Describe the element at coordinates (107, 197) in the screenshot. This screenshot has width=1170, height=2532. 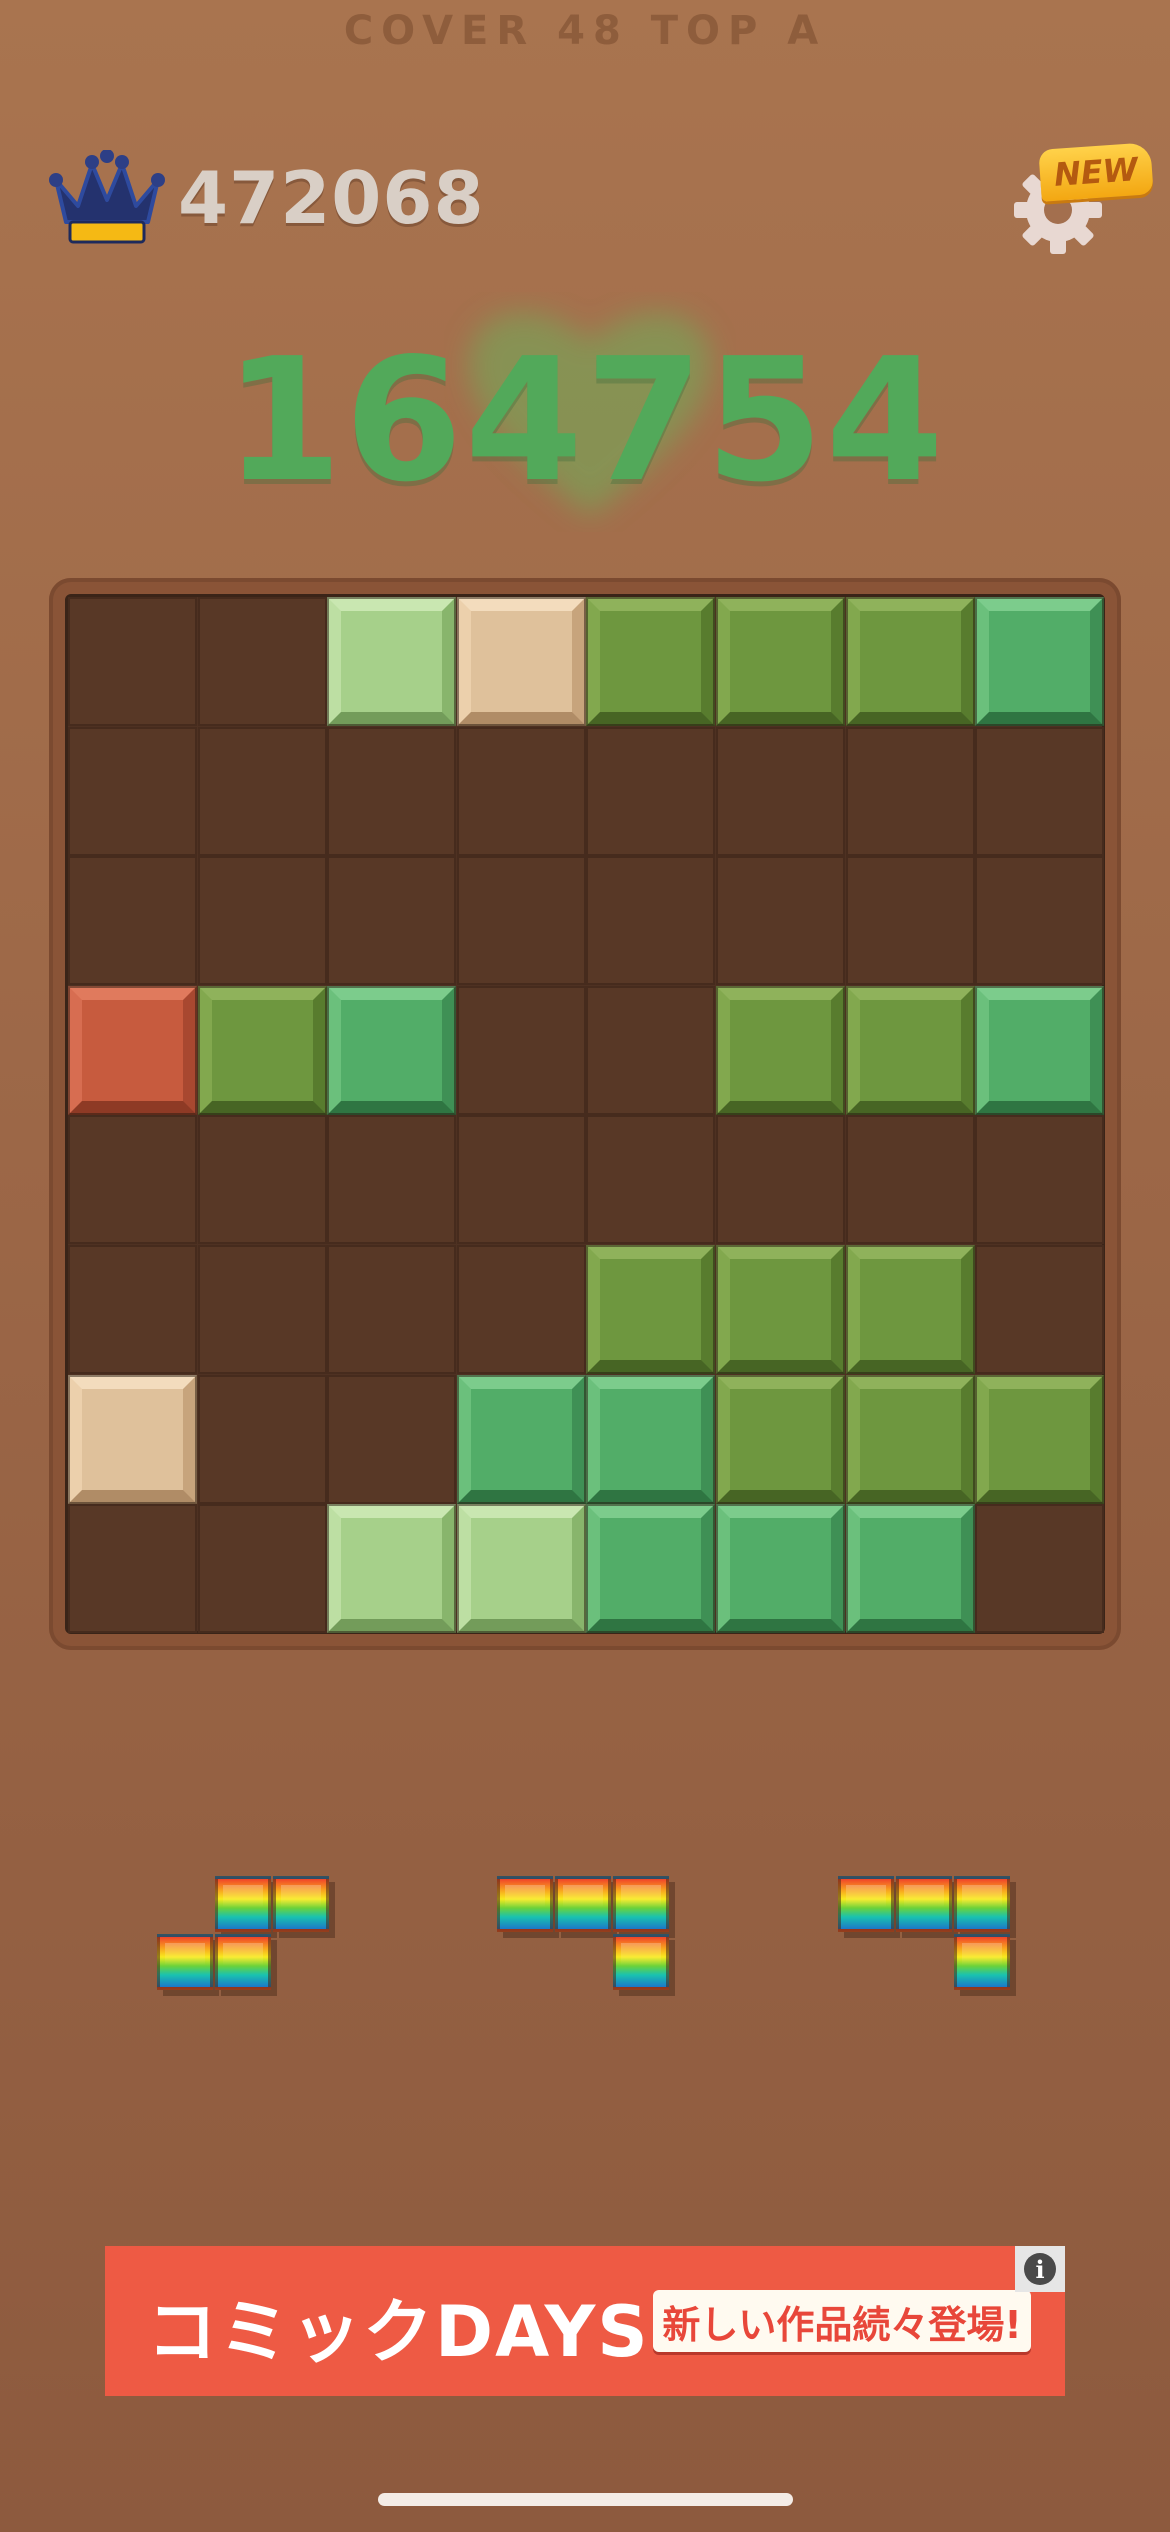
I see `crown-icon` at that location.